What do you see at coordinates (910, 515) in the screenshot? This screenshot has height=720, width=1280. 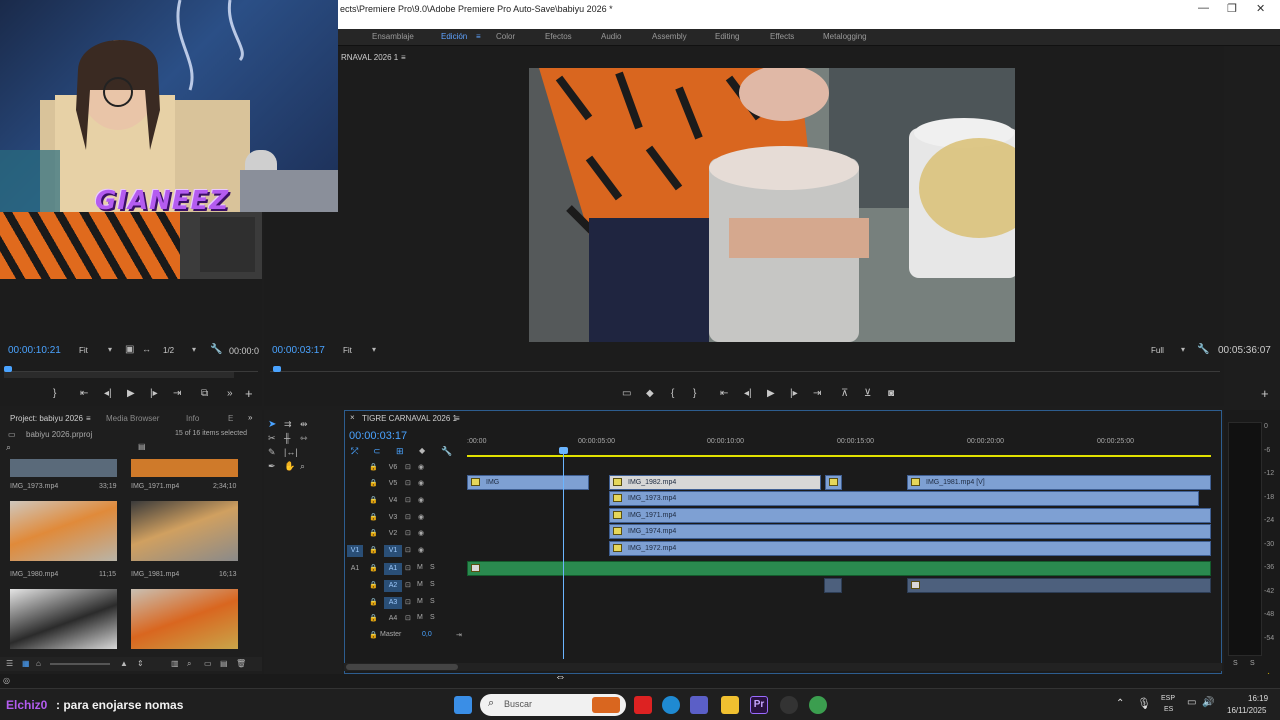 I see `clip-img-1971: IMG_1971.mp4` at bounding box center [910, 515].